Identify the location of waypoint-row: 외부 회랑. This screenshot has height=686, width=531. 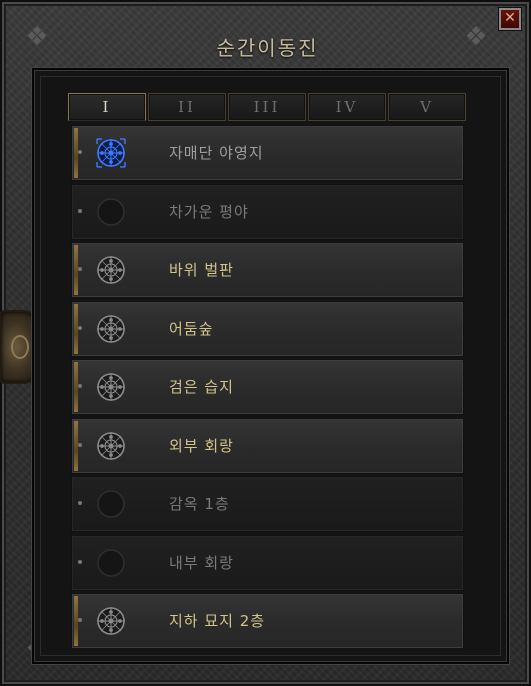
(267, 445).